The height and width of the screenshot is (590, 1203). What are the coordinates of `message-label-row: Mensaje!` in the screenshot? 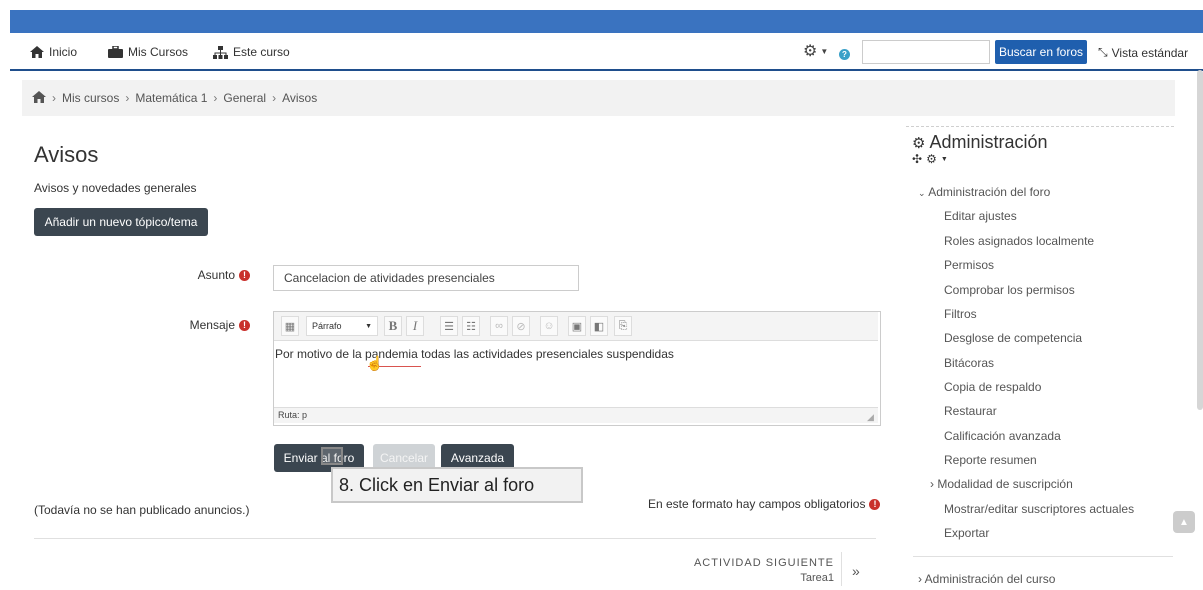 It's located at (200, 325).